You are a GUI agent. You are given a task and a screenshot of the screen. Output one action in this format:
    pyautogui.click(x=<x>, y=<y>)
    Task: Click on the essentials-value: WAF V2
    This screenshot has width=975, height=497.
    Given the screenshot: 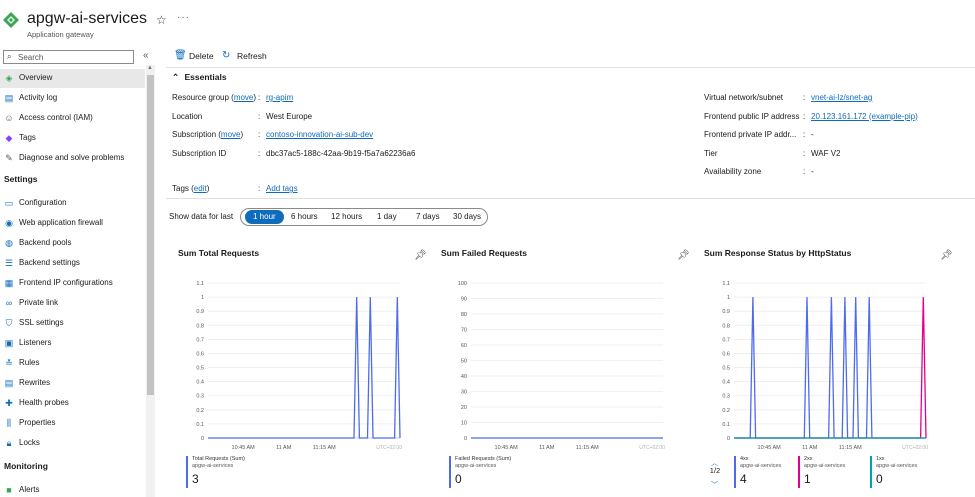 What is the action you would take?
    pyautogui.click(x=826, y=153)
    